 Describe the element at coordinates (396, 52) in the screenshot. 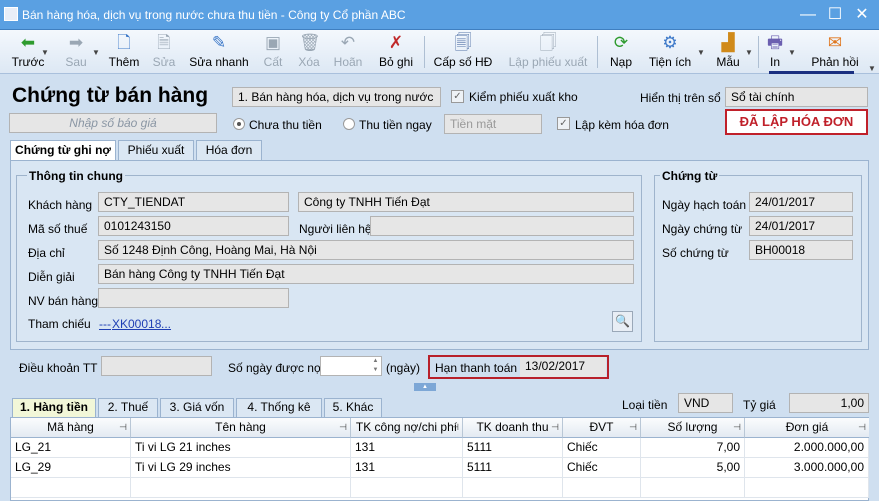

I see `unpost-button: ✗ Bỏ ghi` at that location.